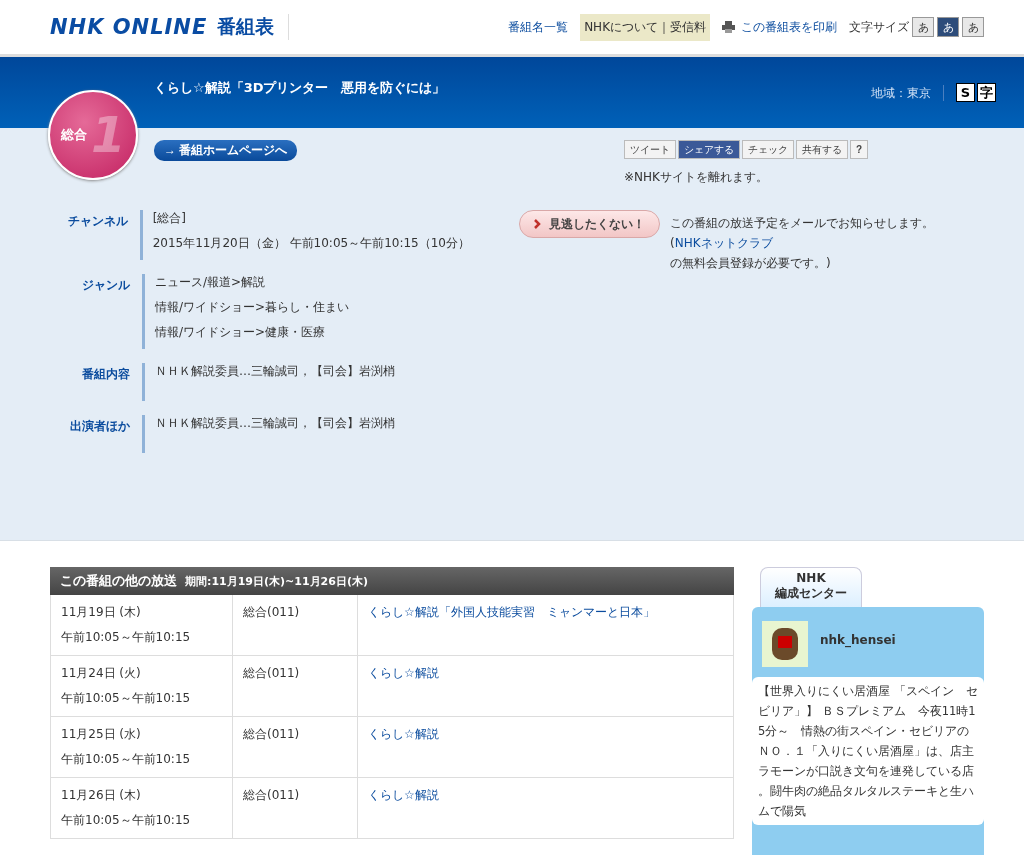 This screenshot has width=1024, height=855. I want to click on nav-link: 番組名一覧, so click(538, 27).